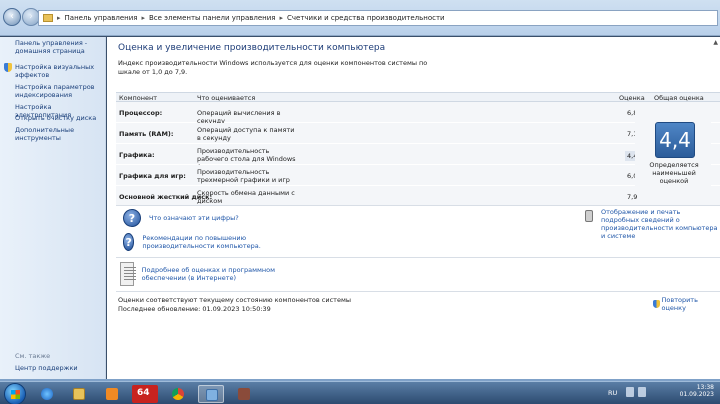 Image resolution: width=720 pixels, height=404 pixels. Describe the element at coordinates (679, 98) in the screenshot. I see `header-overall: Общая оценка` at that location.